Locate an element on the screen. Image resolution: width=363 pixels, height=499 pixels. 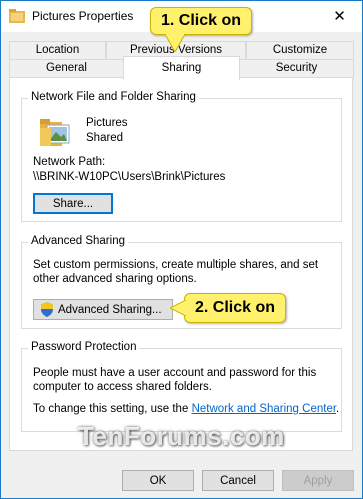
cancel-button: Cancel is located at coordinates (238, 480).